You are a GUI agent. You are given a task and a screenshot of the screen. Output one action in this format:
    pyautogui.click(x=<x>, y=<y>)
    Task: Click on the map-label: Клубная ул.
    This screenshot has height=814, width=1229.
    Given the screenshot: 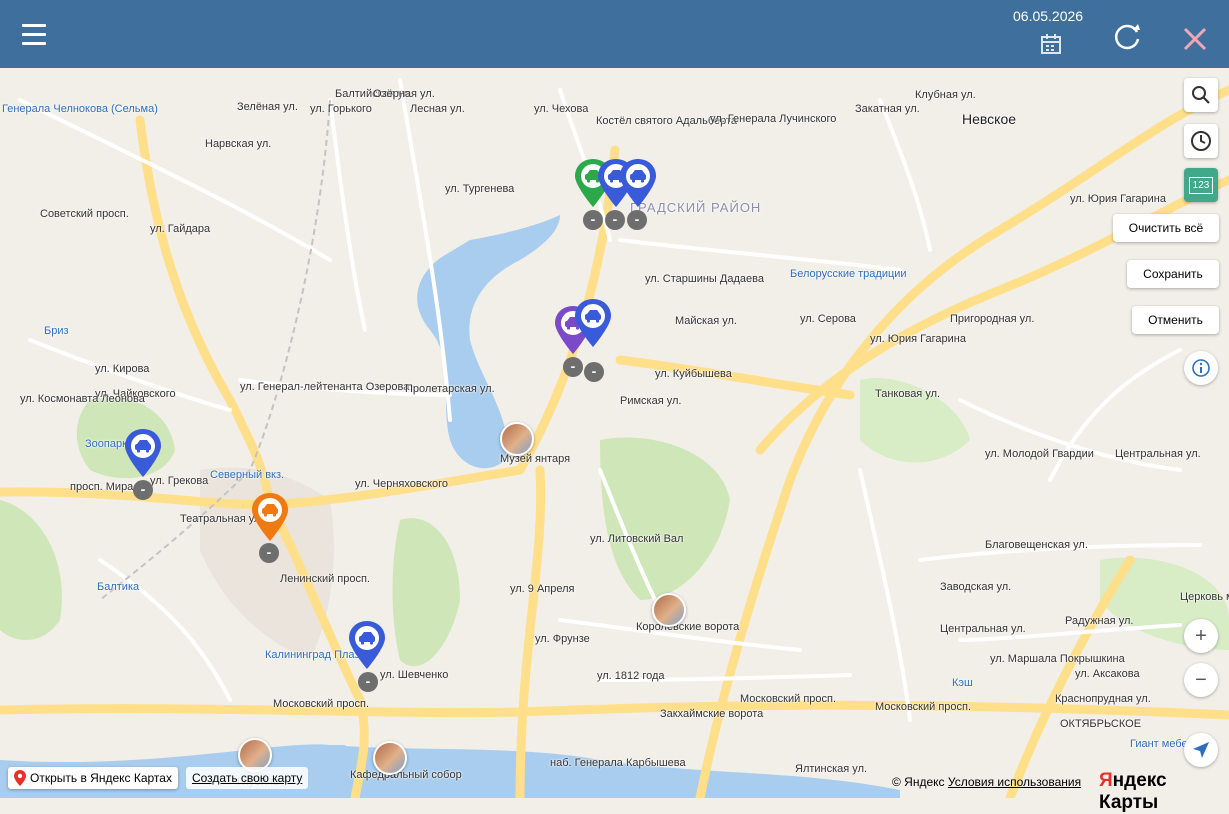 What is the action you would take?
    pyautogui.click(x=945, y=95)
    